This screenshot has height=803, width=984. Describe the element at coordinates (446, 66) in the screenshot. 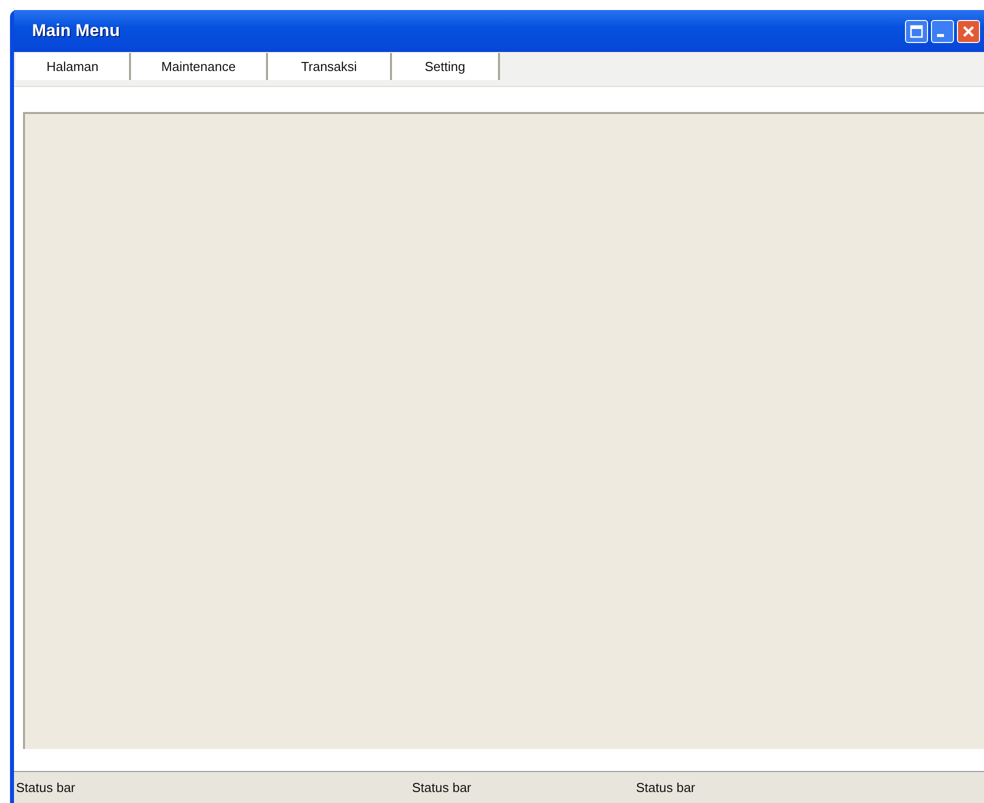

I see `menu-item: Setting` at that location.